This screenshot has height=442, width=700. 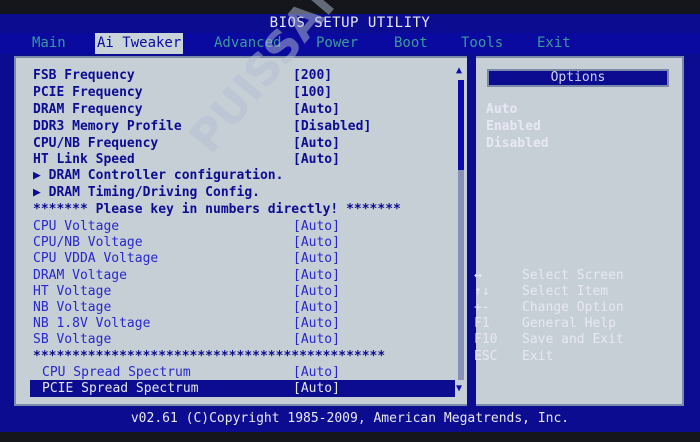 I want to click on scroll-up-arrow-icon: ▲, so click(x=459, y=71).